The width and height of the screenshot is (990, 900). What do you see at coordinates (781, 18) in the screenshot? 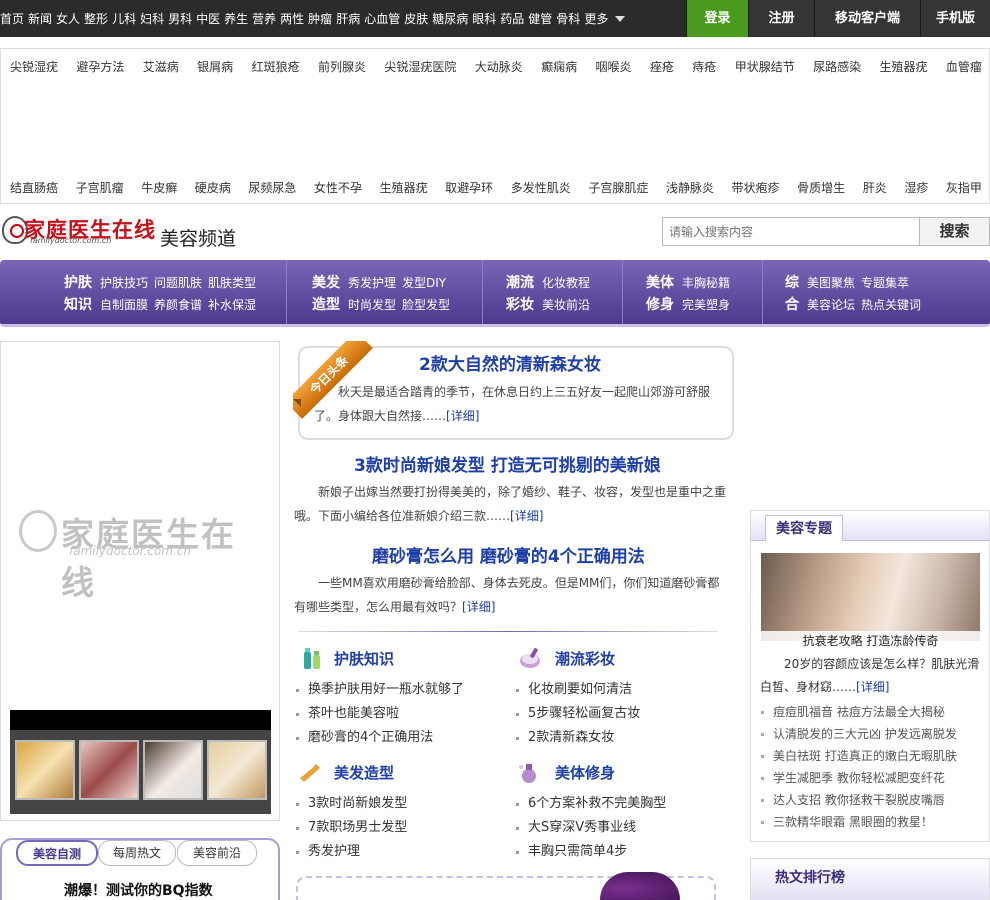
I see `register-button: 注册` at bounding box center [781, 18].